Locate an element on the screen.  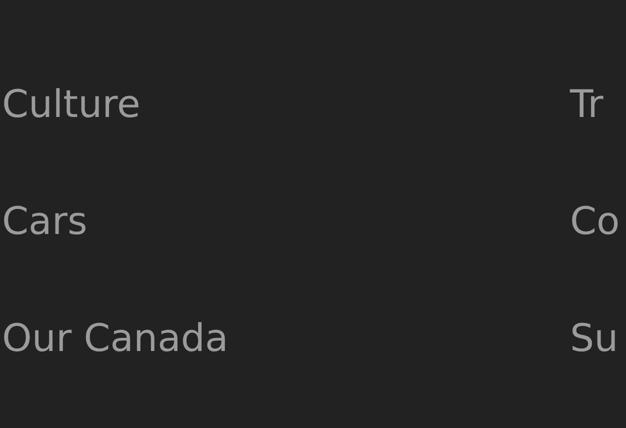
footer-link: Co is located at coordinates (595, 221).